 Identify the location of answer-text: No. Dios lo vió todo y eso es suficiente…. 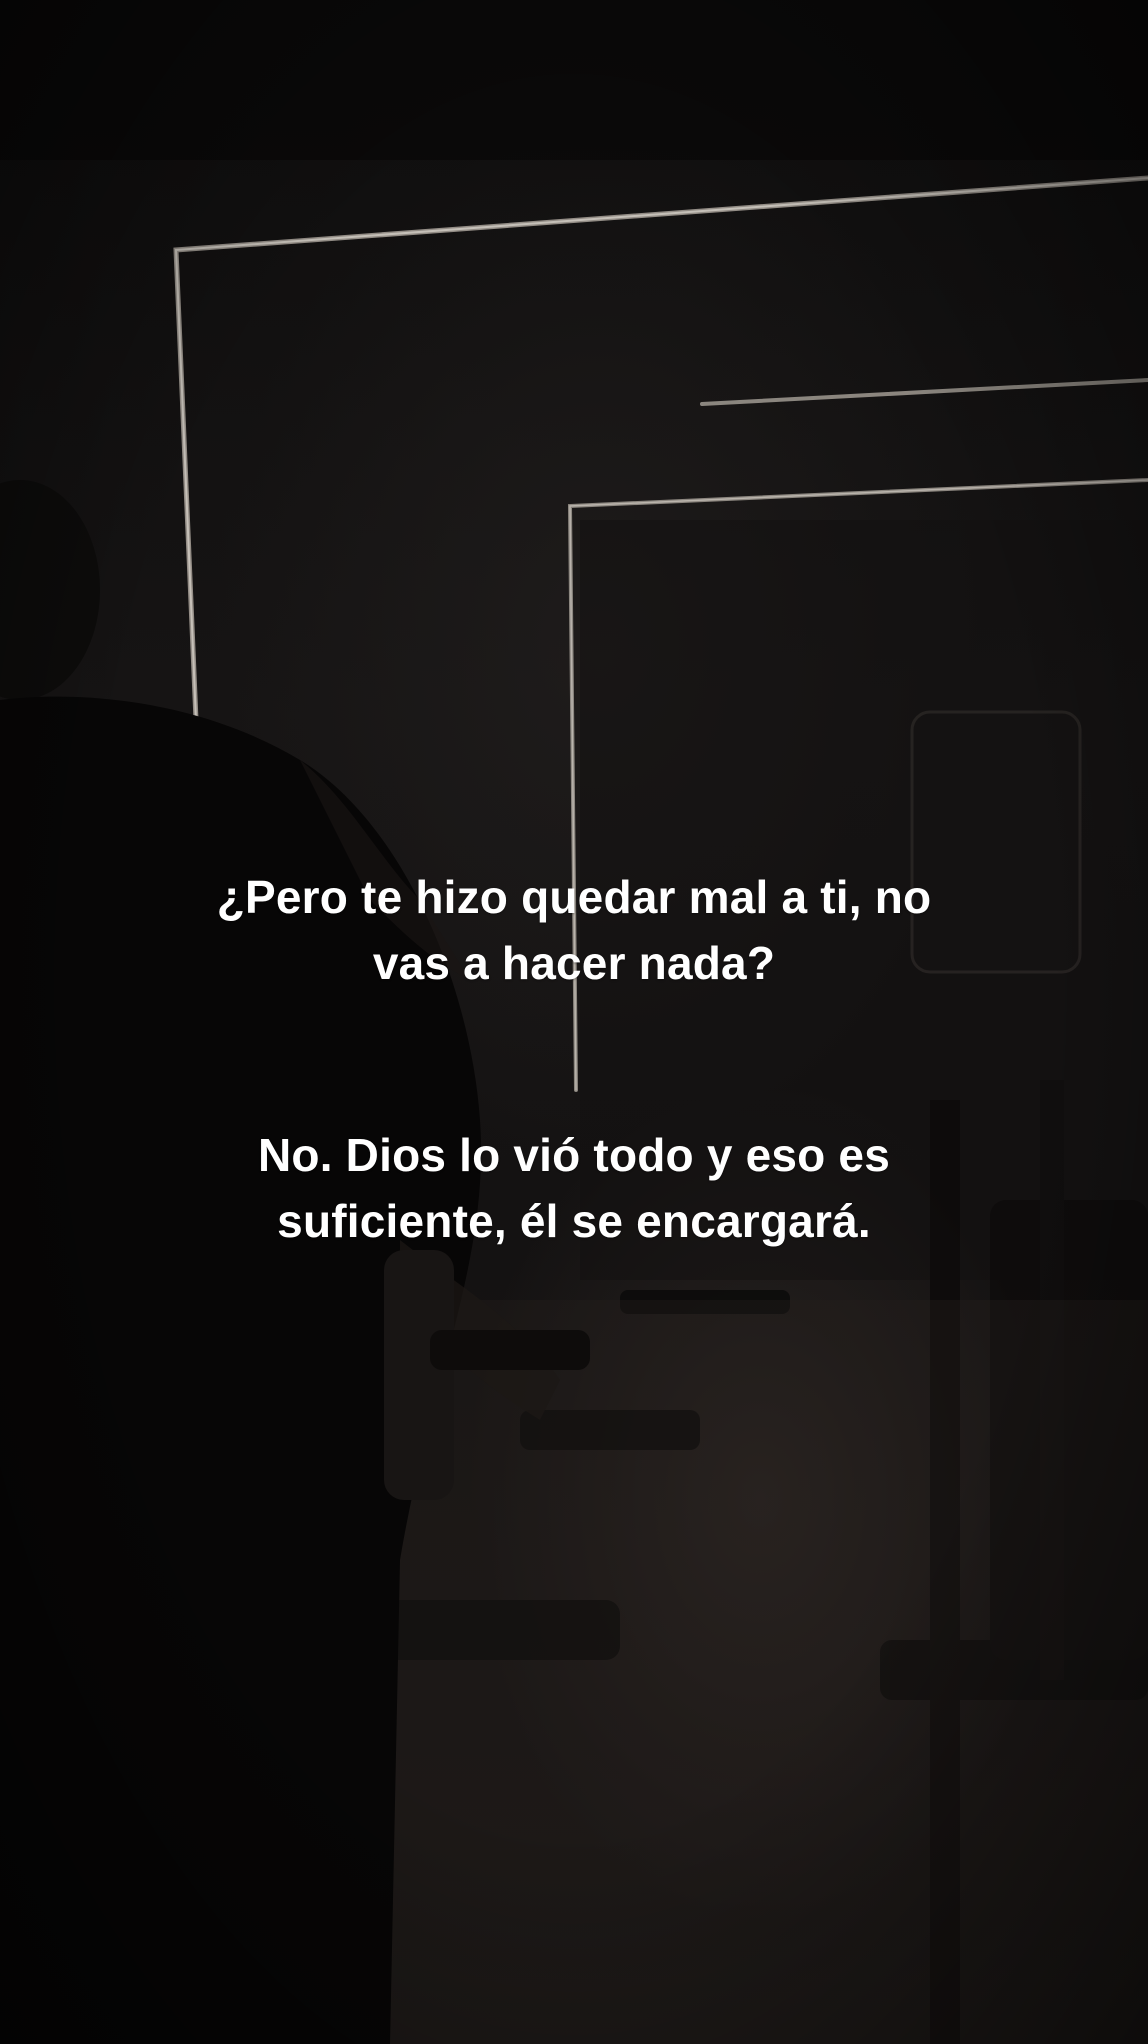
(574, 1188).